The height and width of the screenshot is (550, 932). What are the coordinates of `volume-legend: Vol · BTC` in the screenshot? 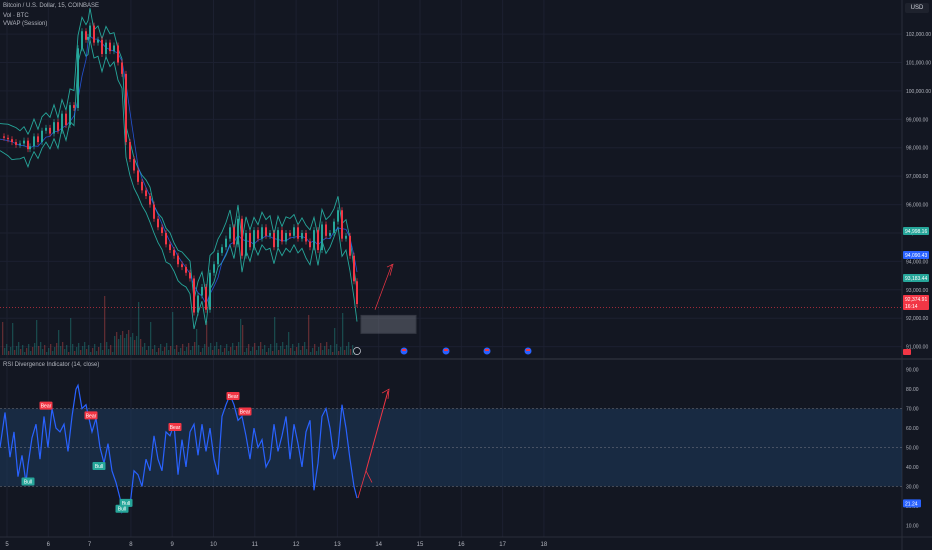 It's located at (16, 16).